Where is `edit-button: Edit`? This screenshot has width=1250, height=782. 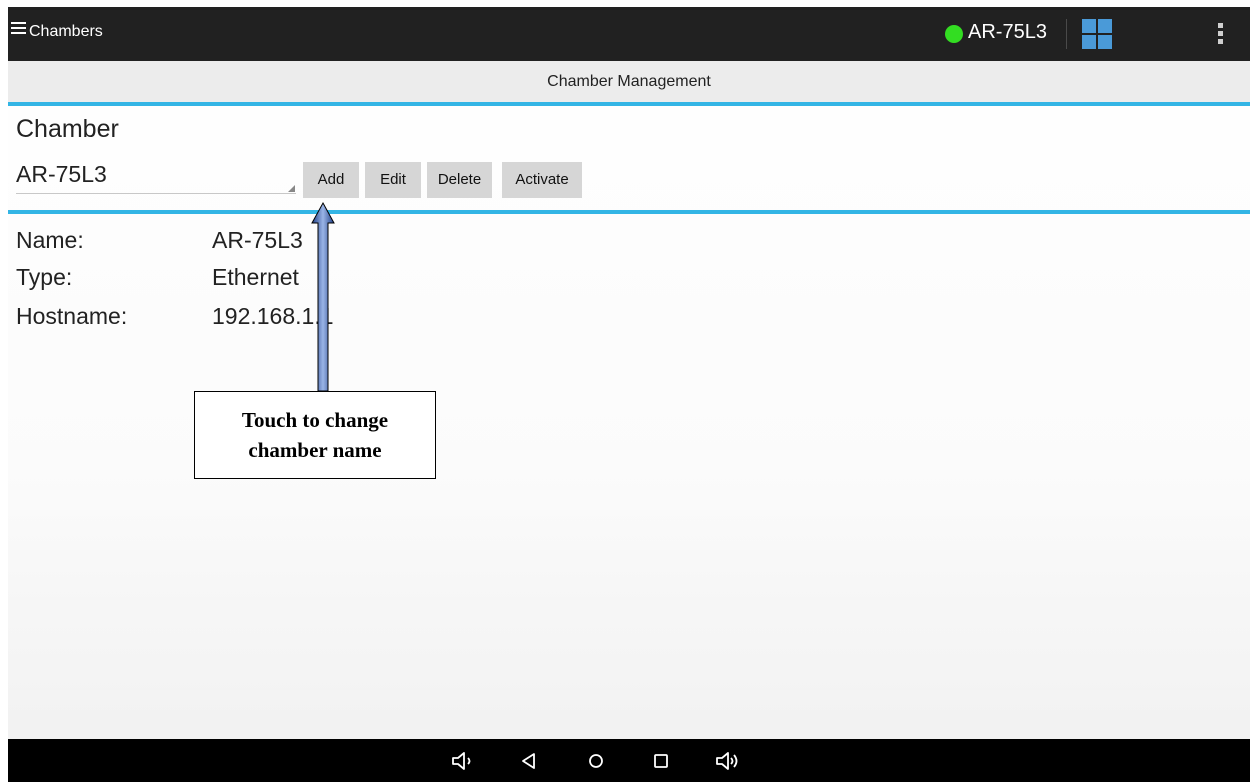
edit-button: Edit is located at coordinates (393, 180).